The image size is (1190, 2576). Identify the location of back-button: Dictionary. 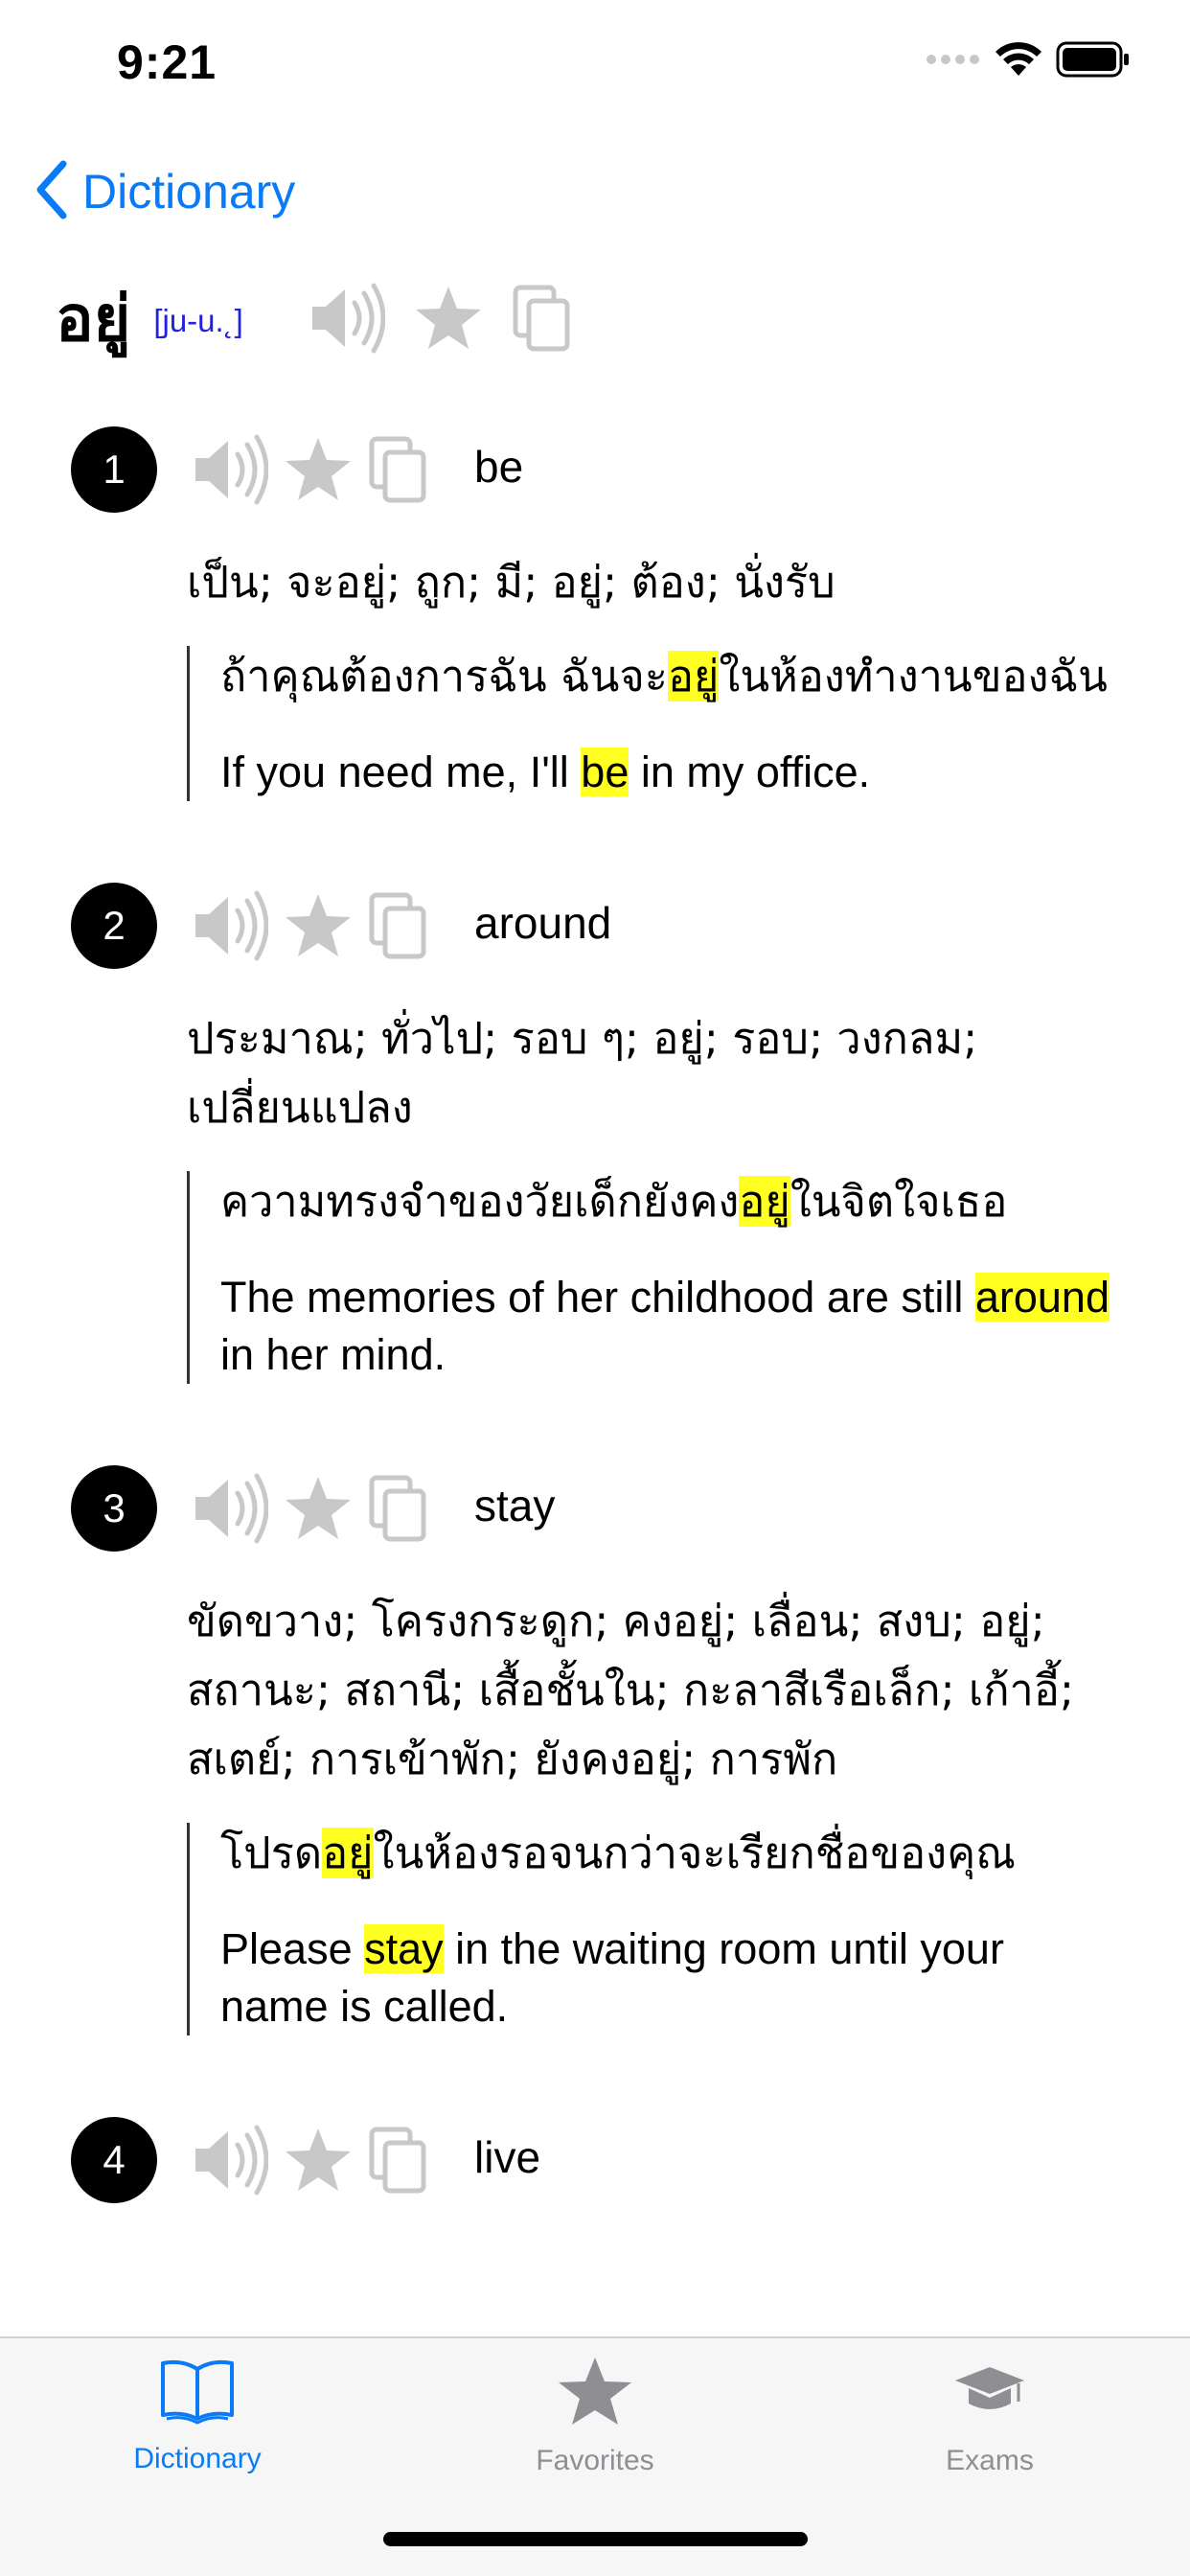
(164, 191).